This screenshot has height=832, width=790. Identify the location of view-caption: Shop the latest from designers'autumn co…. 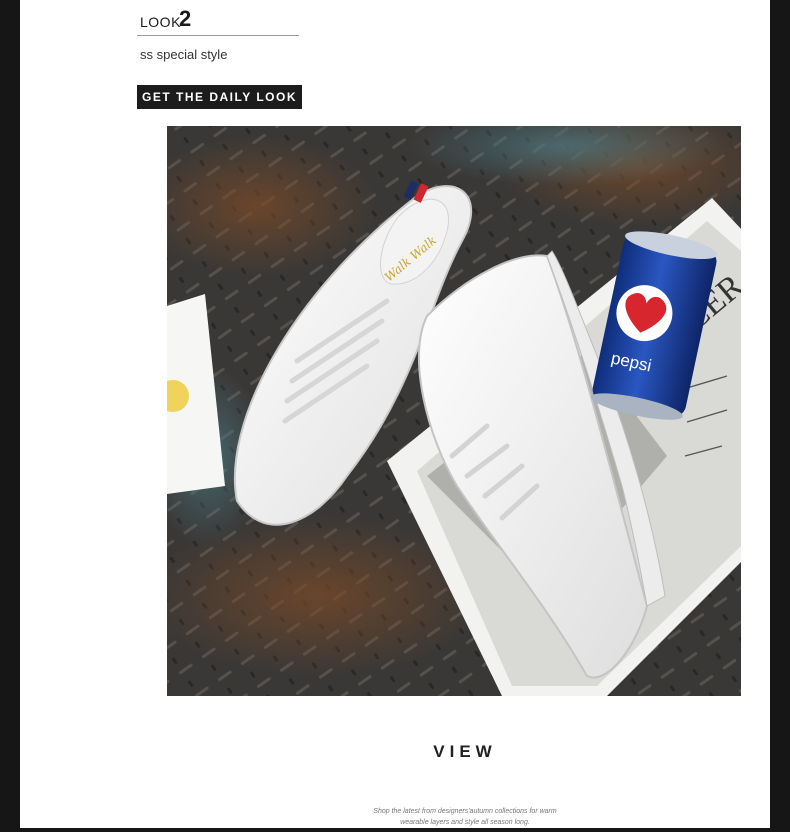
(465, 817).